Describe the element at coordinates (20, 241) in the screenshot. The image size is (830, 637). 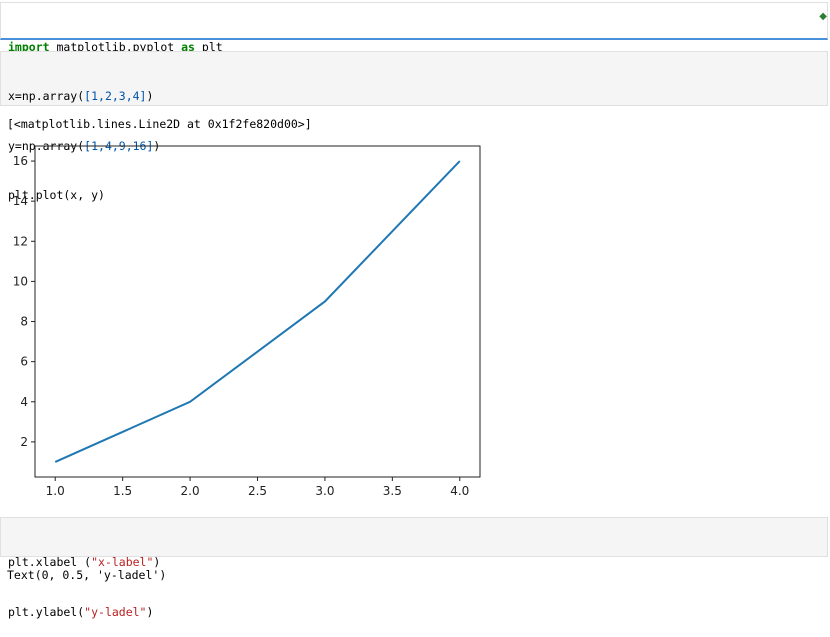
I see `y-tick-label: 12` at that location.